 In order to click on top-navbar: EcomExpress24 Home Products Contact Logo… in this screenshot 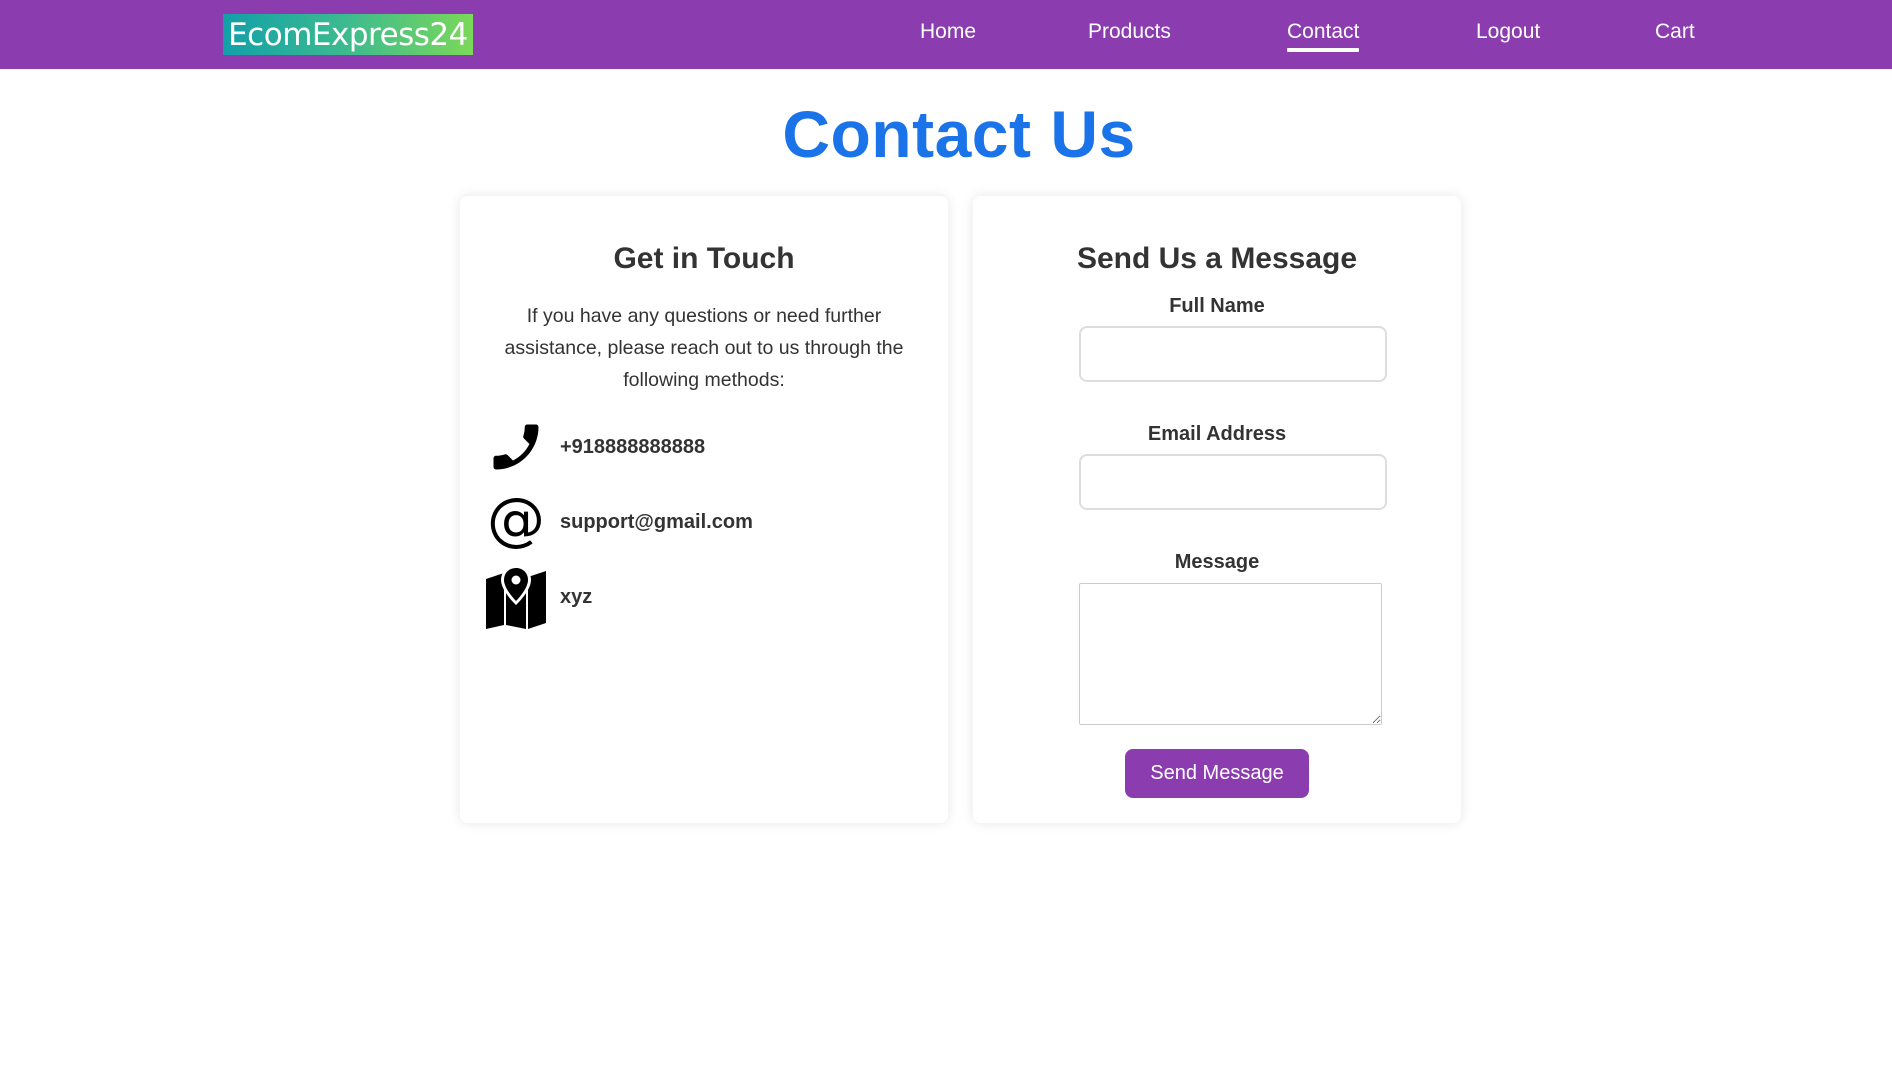, I will do `click(946, 34)`.